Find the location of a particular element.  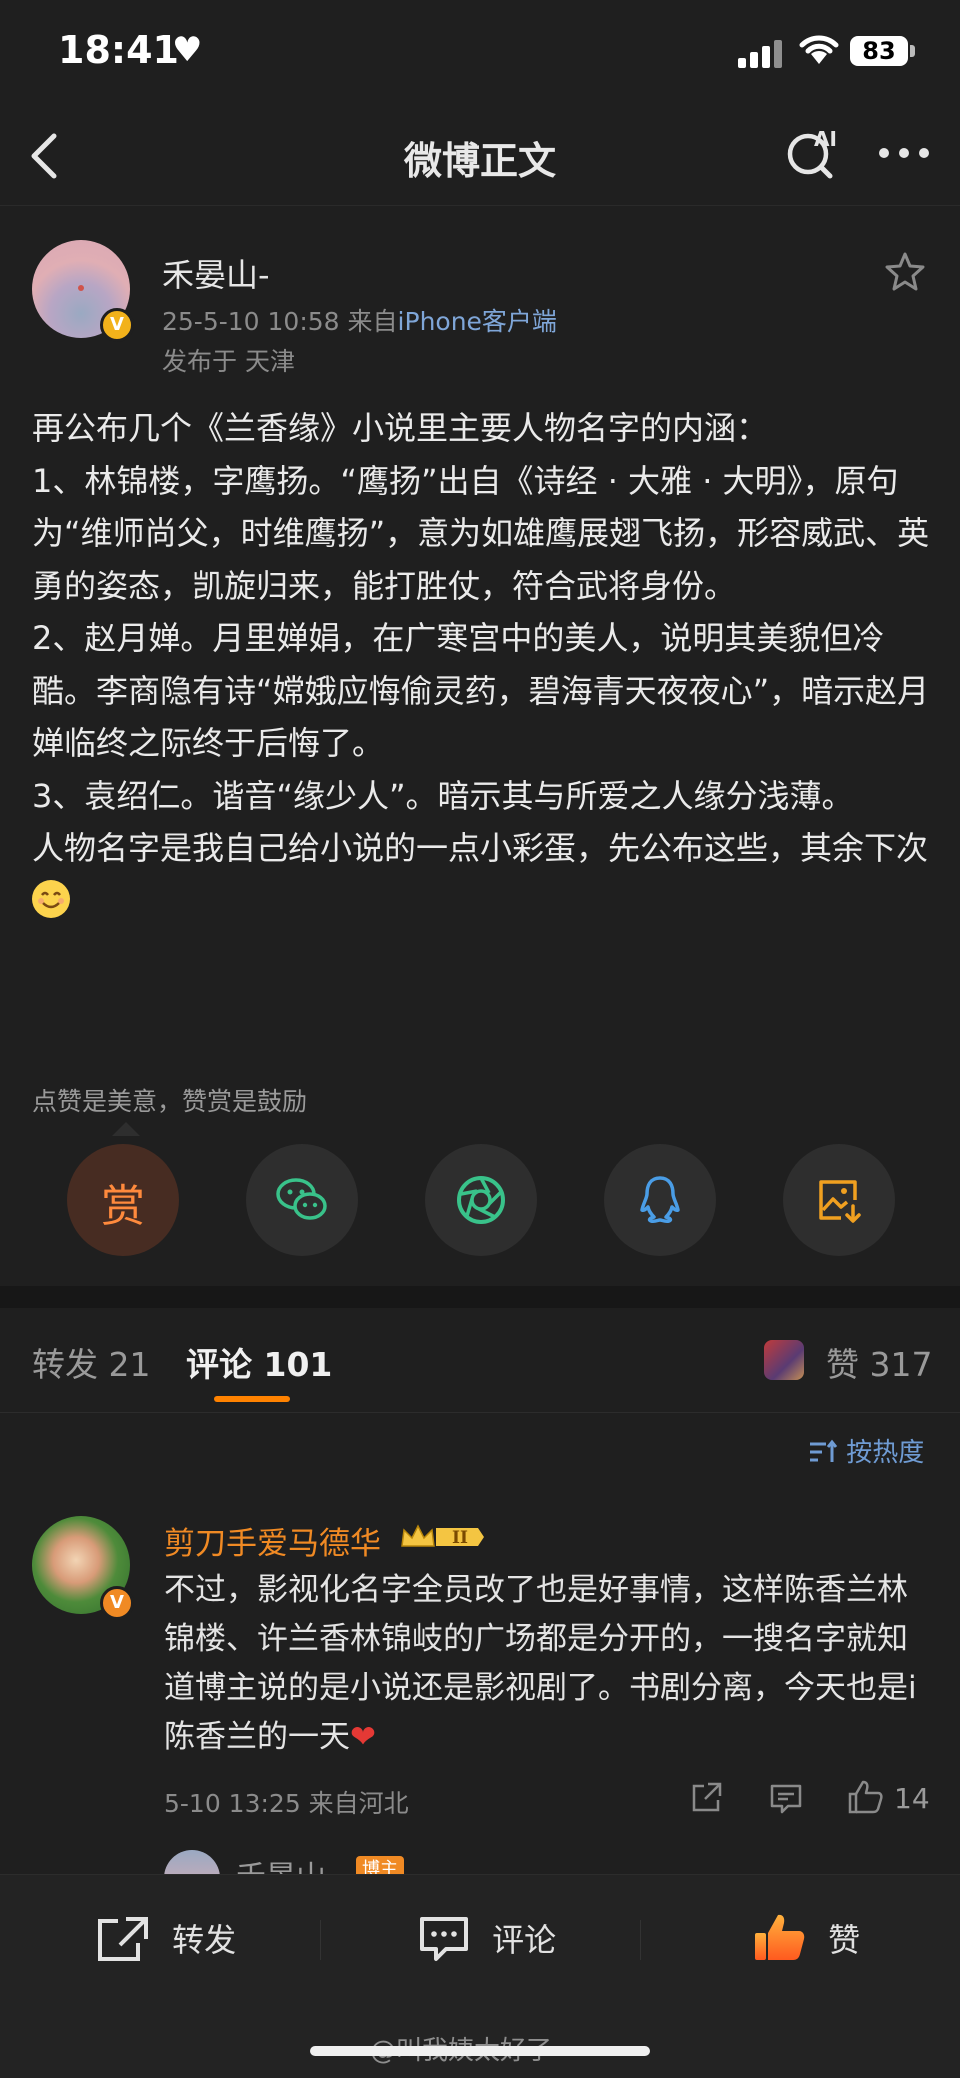

comment-label: 评论 is located at coordinates (524, 1940).